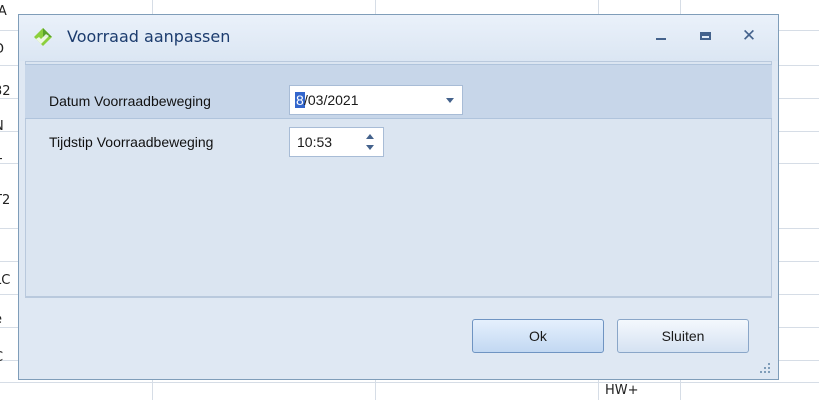 Image resolution: width=819 pixels, height=400 pixels. I want to click on date-picker-field: 8 /03/2021, so click(376, 100).